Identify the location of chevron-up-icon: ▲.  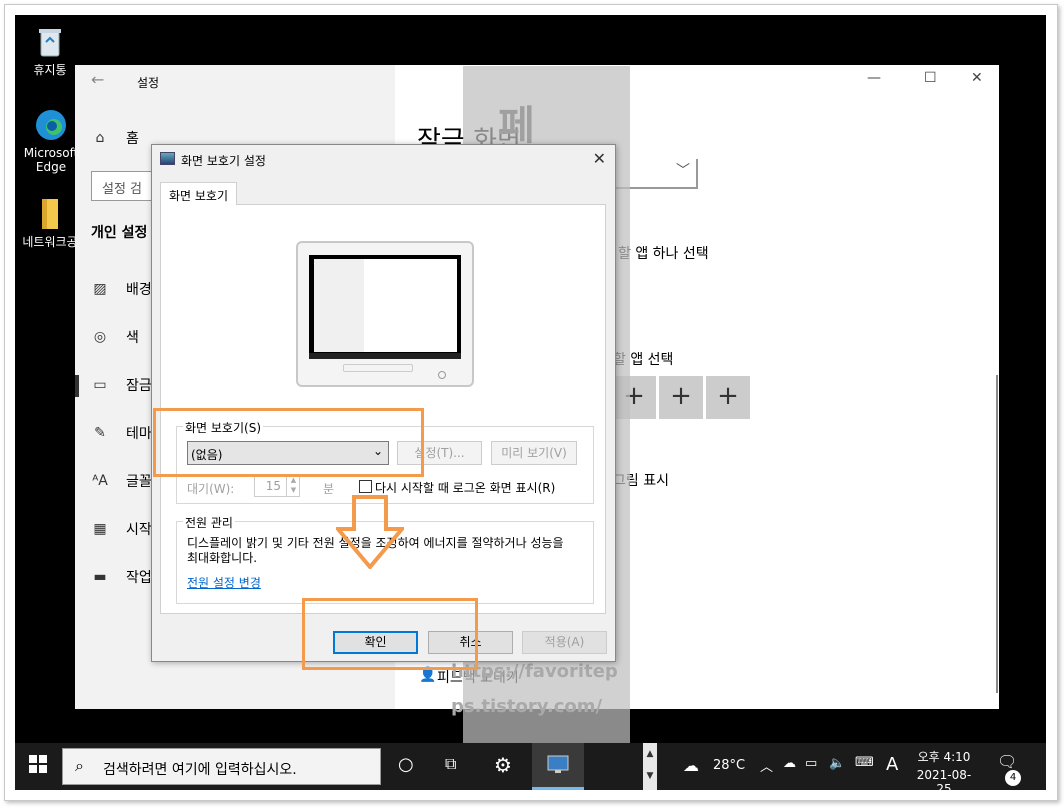
(650, 754).